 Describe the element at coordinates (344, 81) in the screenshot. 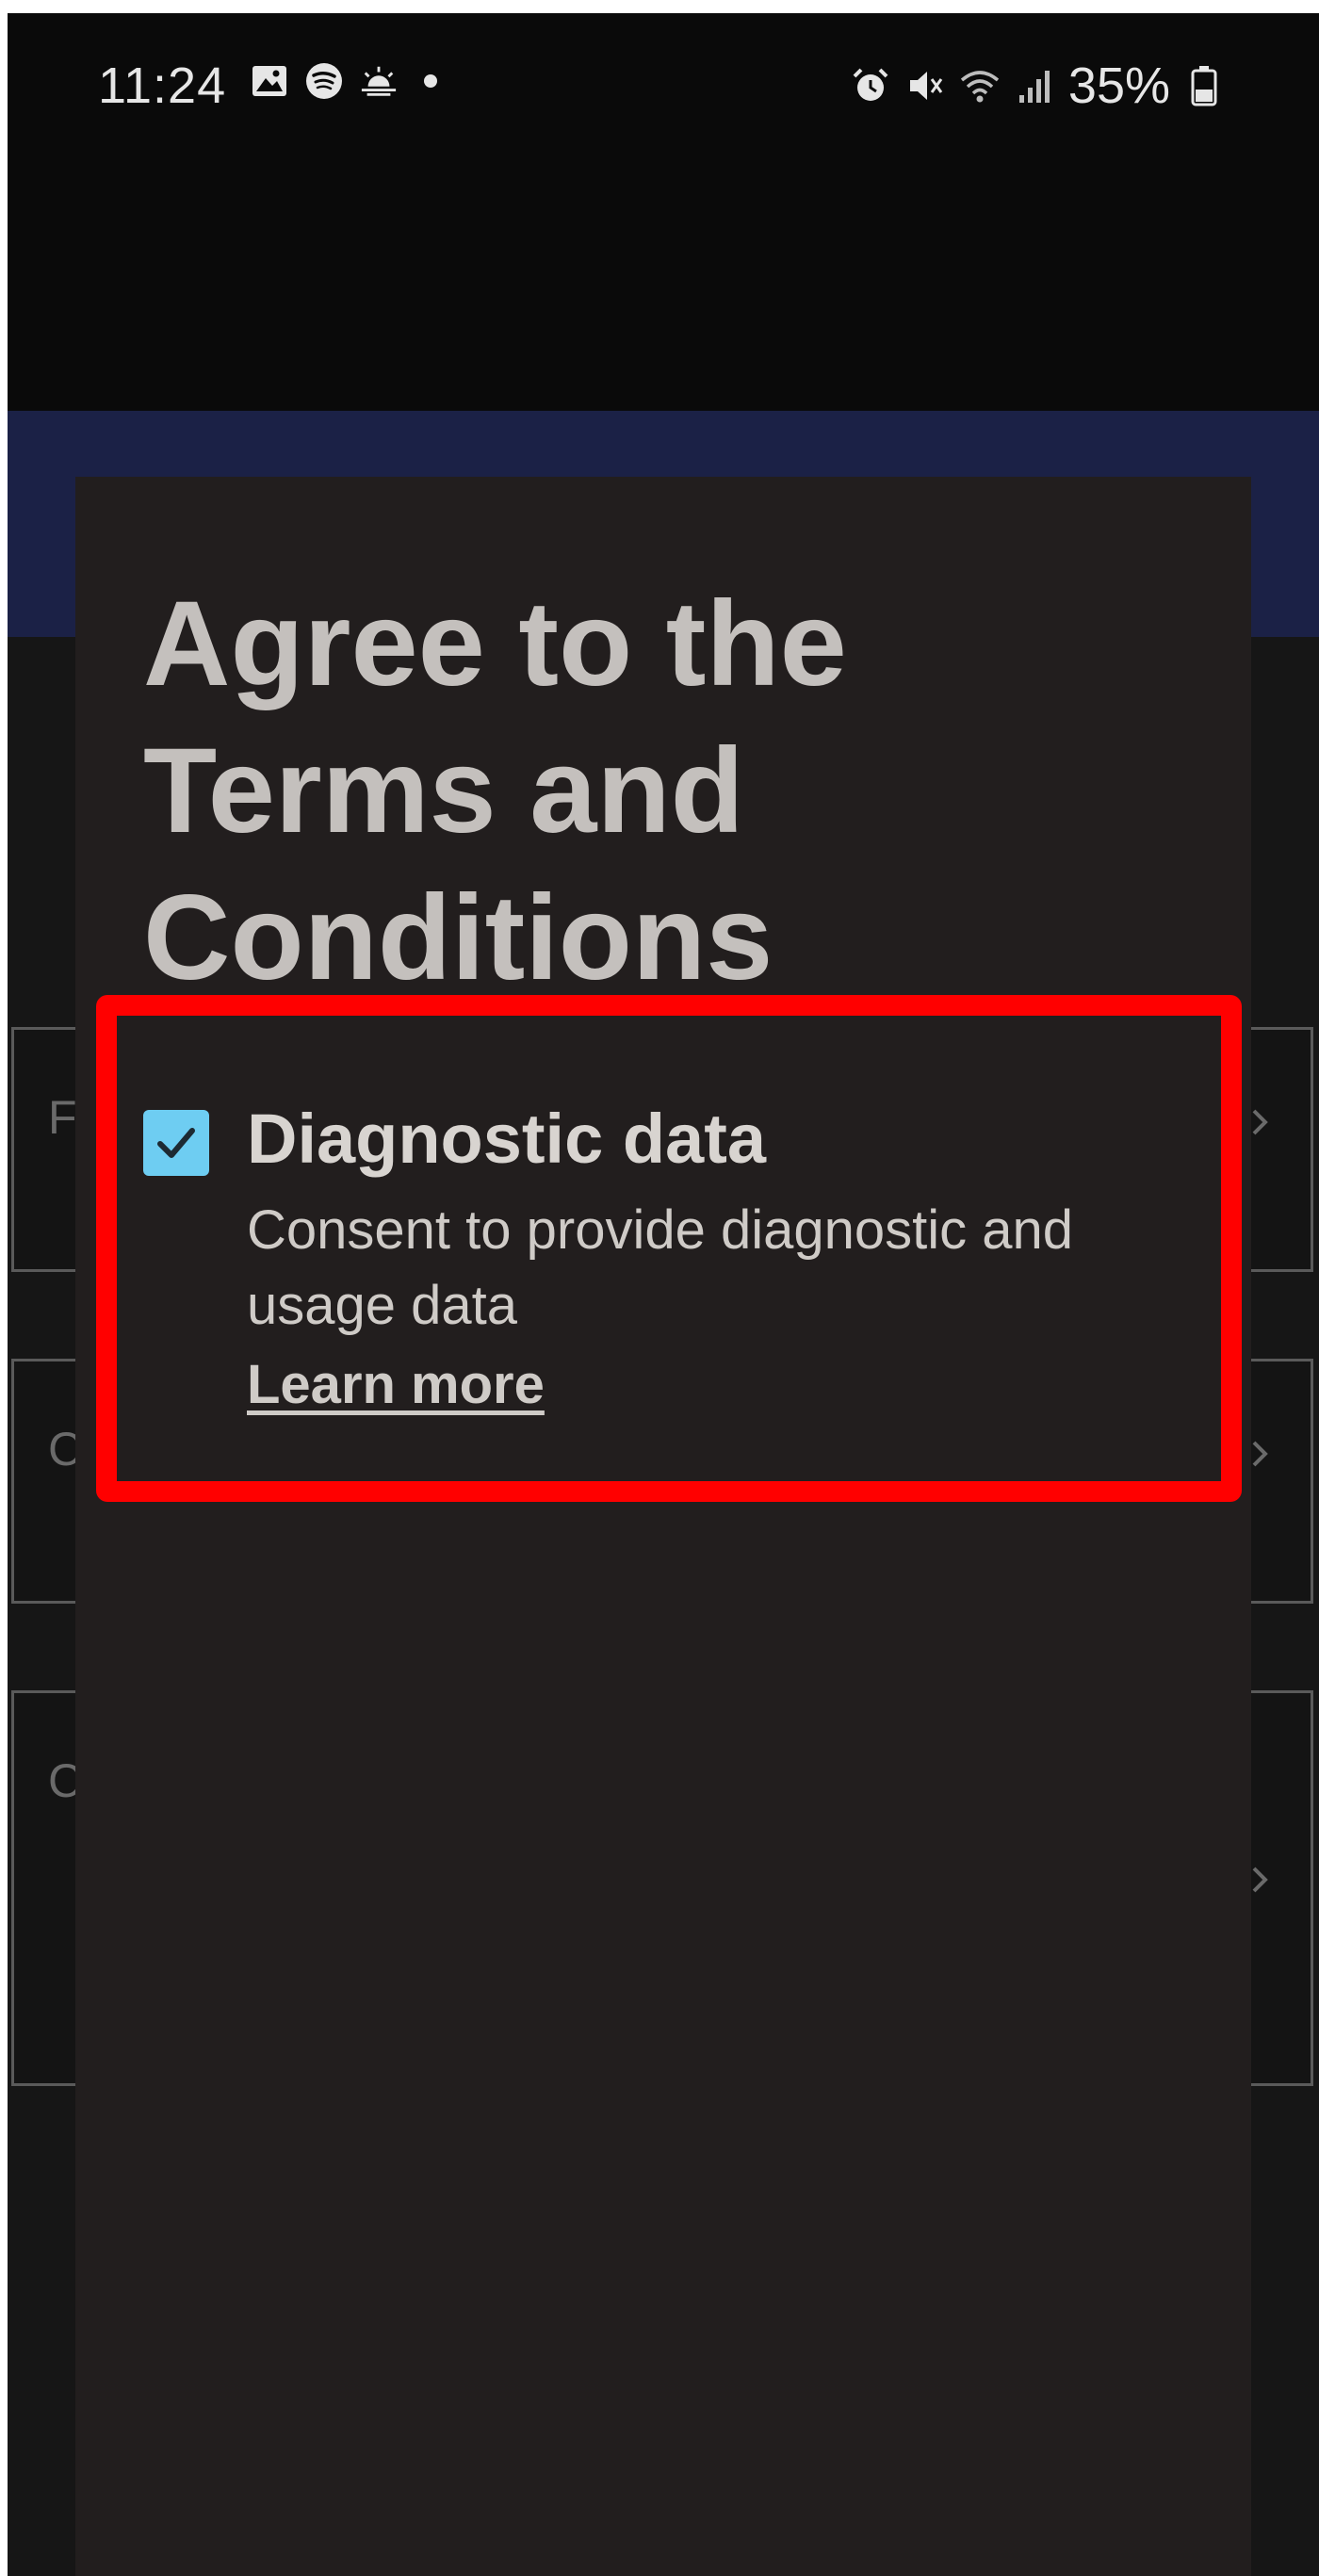

I see `notification-icons` at that location.